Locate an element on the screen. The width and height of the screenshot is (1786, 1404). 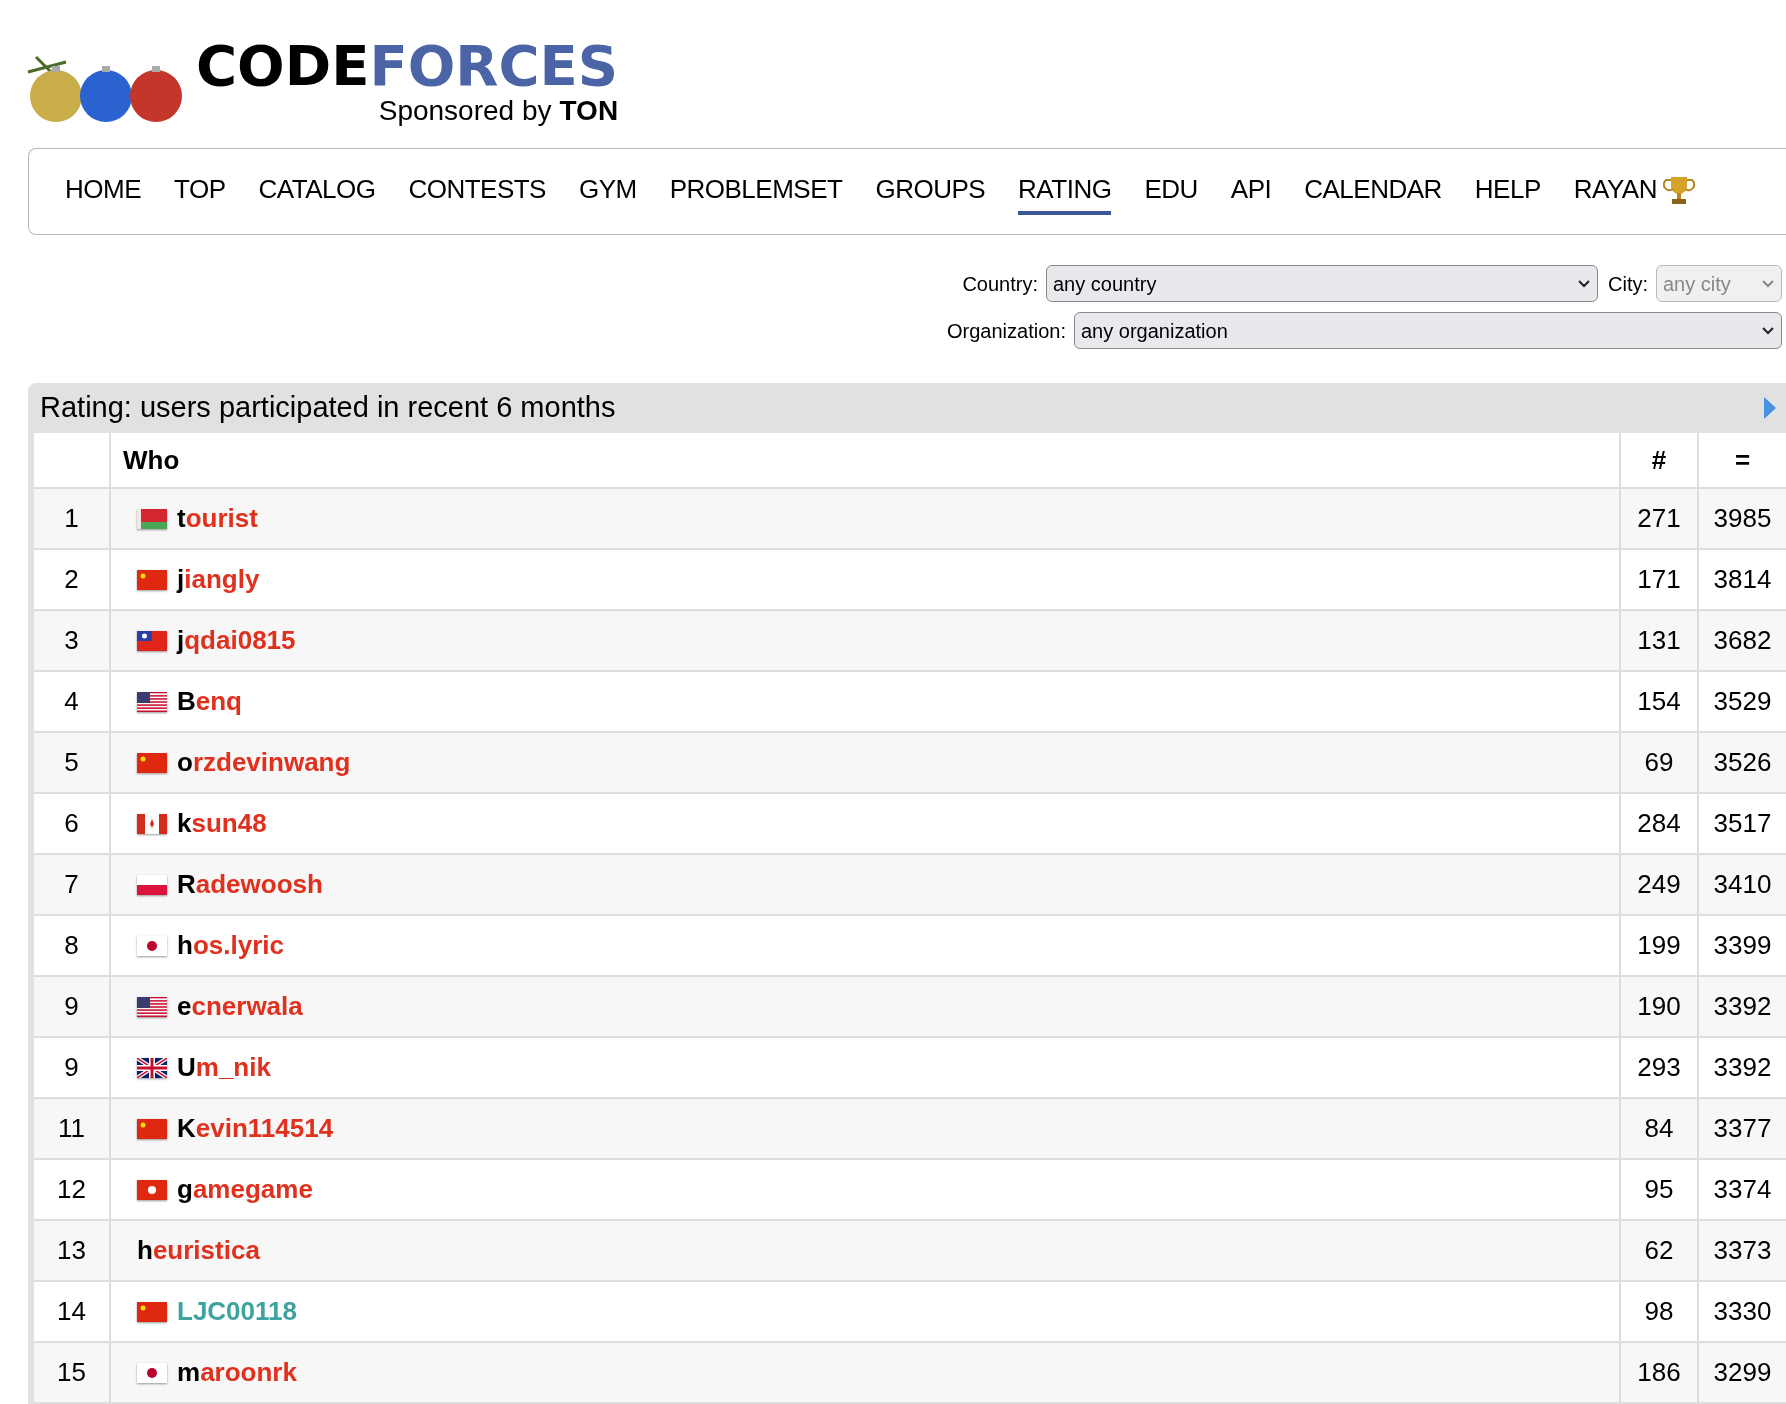
user-handle-link: Radewoosh is located at coordinates (250, 884).